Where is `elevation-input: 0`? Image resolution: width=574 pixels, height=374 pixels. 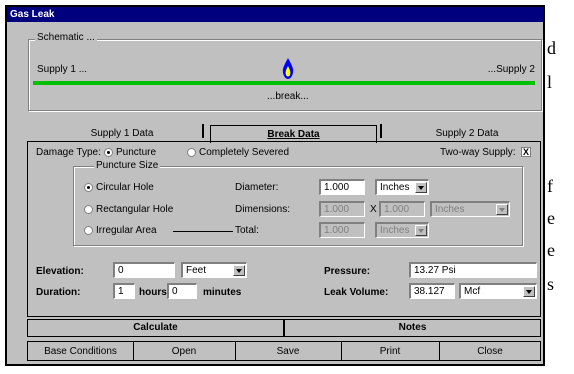
elevation-input: 0 is located at coordinates (144, 270).